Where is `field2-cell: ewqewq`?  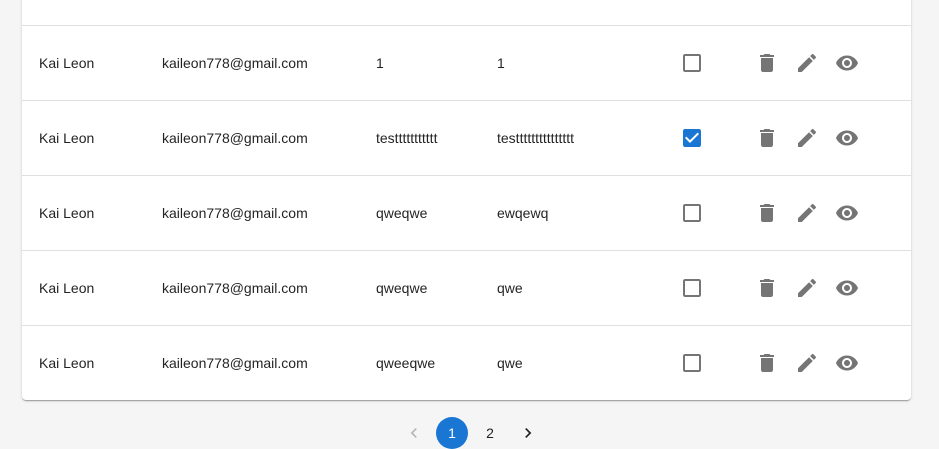 field2-cell: ewqewq is located at coordinates (523, 213).